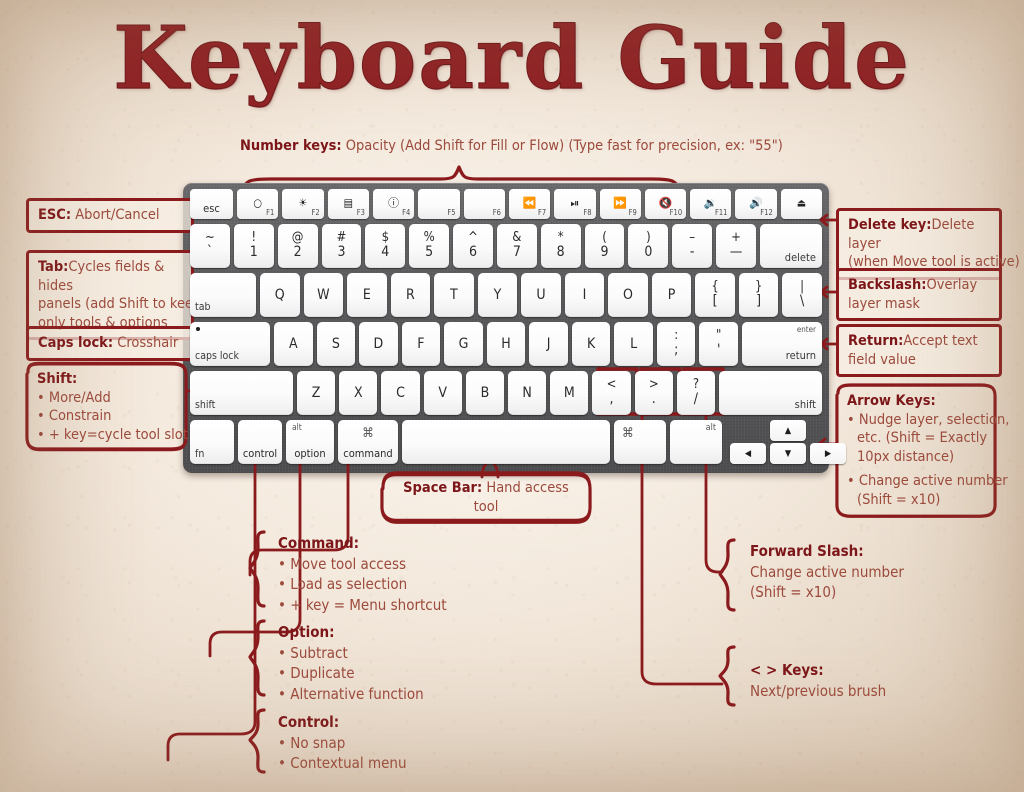 This screenshot has height=792, width=1024. Describe the element at coordinates (529, 204) in the screenshot. I see `f7-key: ⏪ F7` at that location.